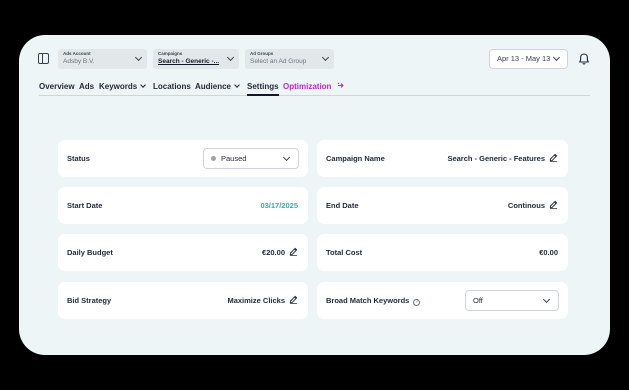  I want to click on end-date-label: End Date, so click(342, 205).